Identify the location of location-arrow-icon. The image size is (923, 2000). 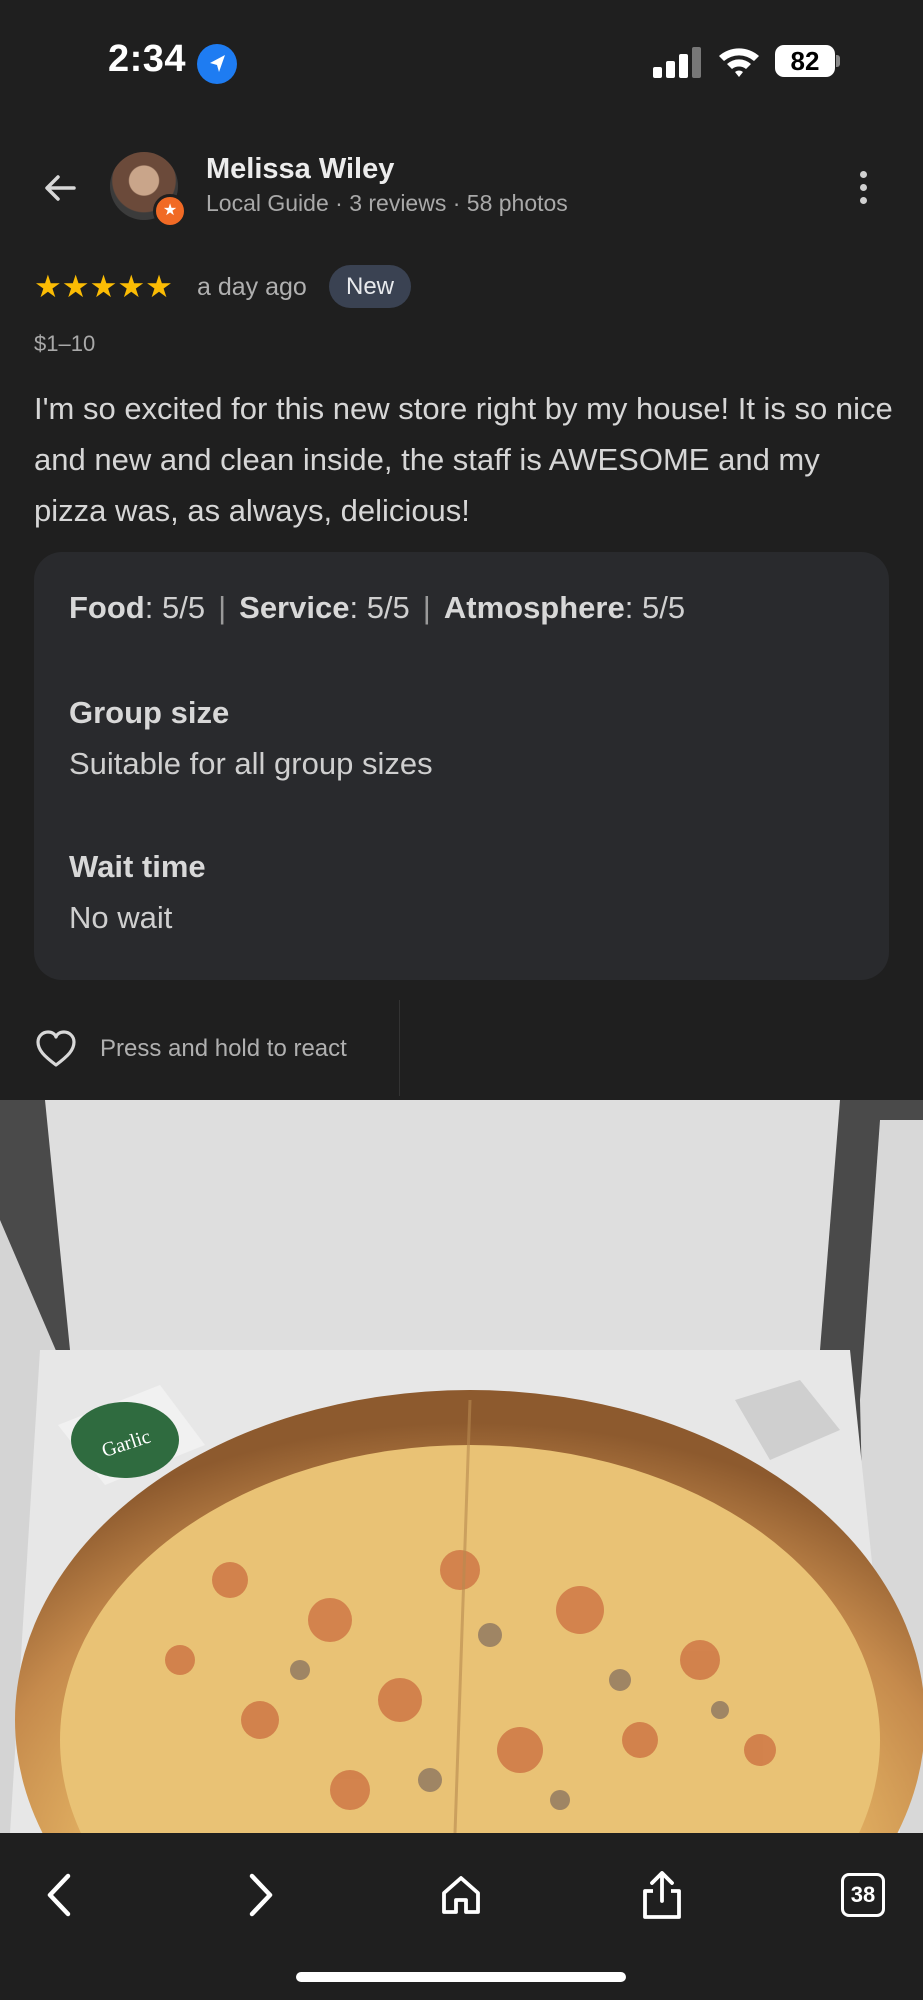
(217, 64).